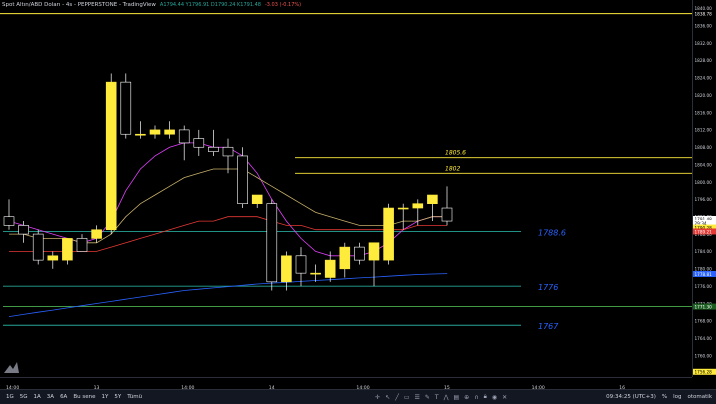  I want to click on percent-toggle: %, so click(664, 397).